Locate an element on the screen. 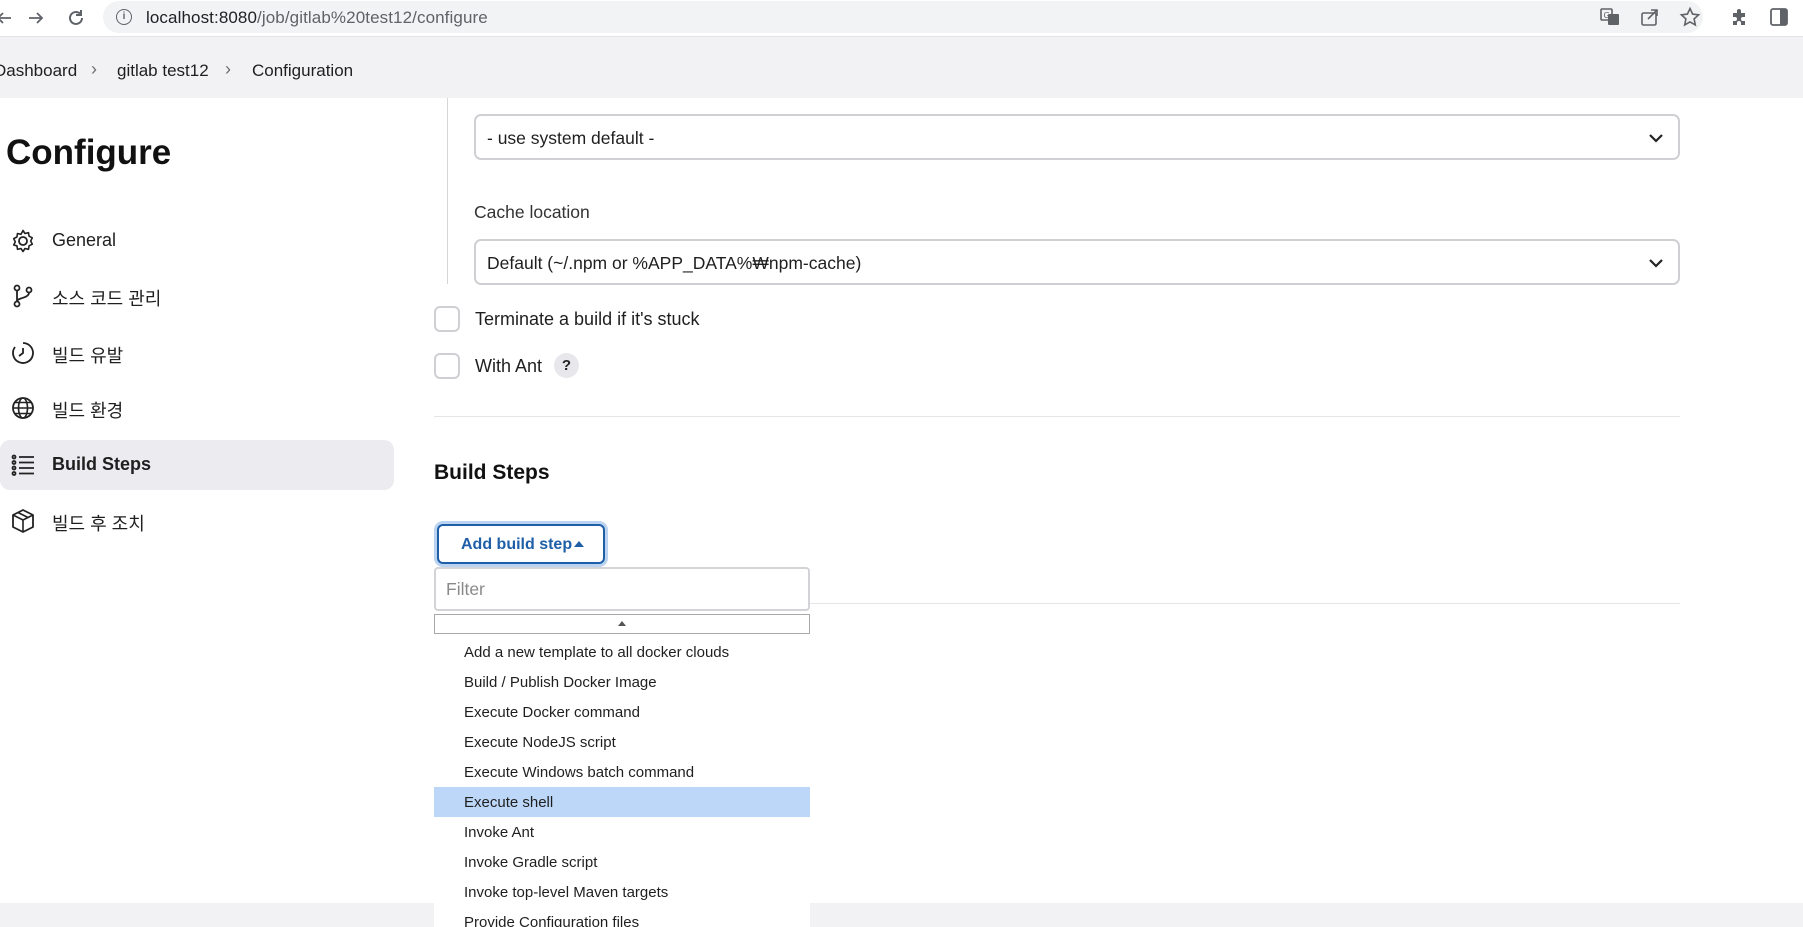 This screenshot has width=1803, height=927. sidebar-item-build-steps: Build Steps is located at coordinates (197, 465).